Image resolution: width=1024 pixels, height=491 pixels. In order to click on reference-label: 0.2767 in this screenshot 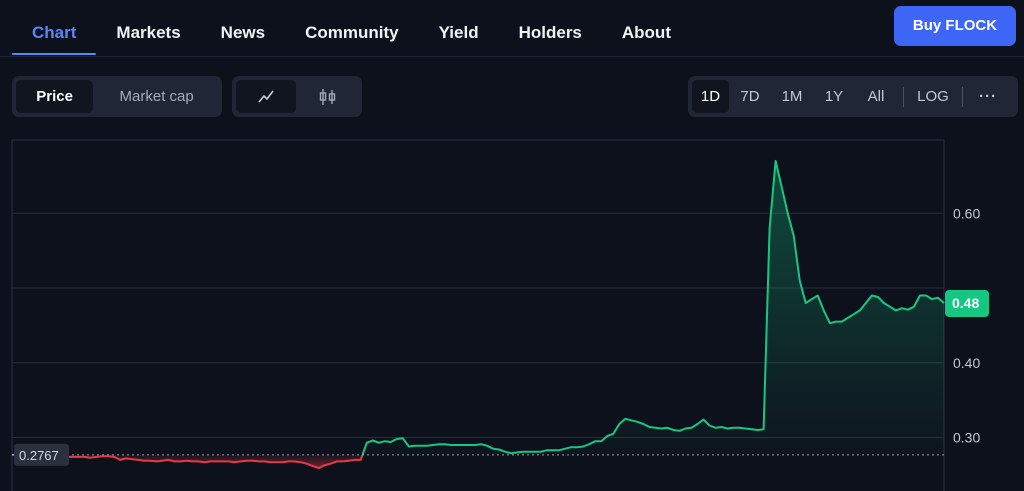, I will do `click(39, 455)`.